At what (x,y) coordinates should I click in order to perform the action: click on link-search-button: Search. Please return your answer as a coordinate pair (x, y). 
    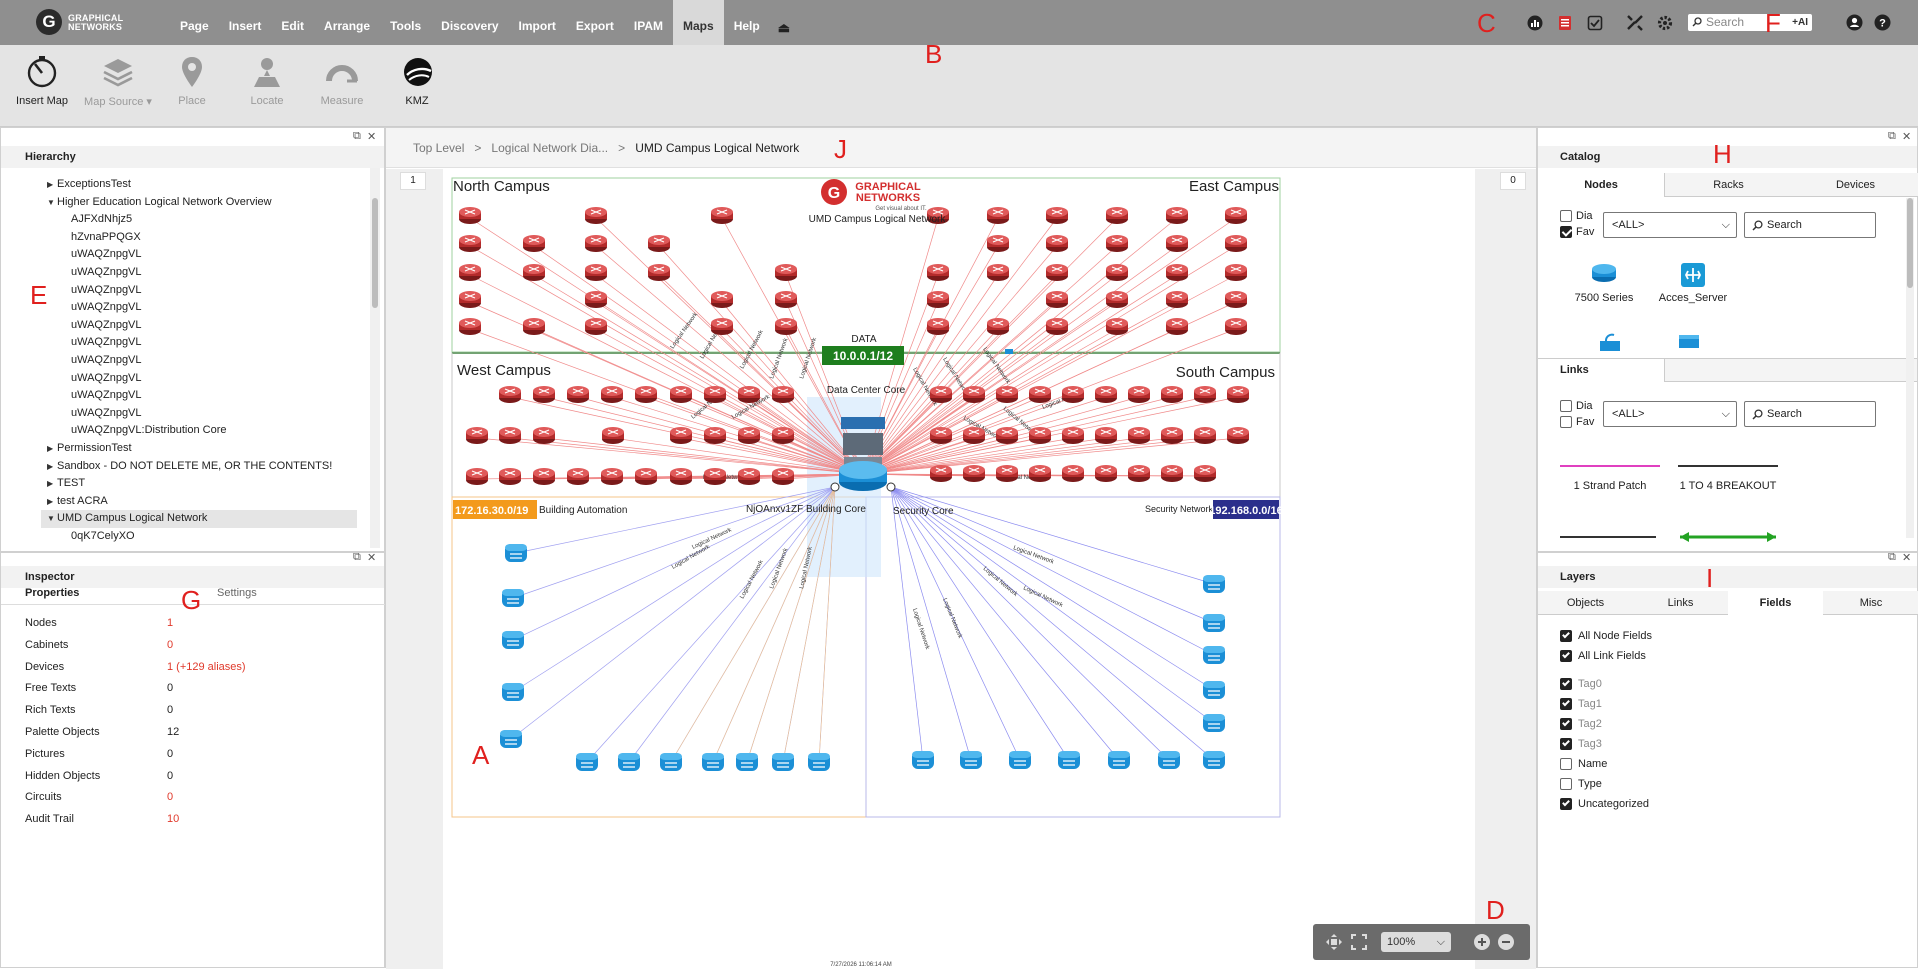
    Looking at the image, I should click on (1810, 414).